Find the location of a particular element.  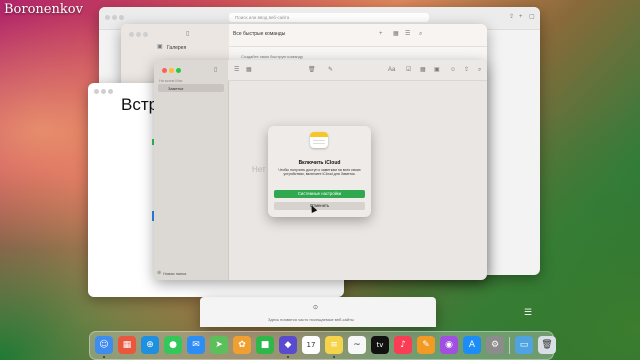

dock-podcasts-icon: ◉ is located at coordinates (449, 345).